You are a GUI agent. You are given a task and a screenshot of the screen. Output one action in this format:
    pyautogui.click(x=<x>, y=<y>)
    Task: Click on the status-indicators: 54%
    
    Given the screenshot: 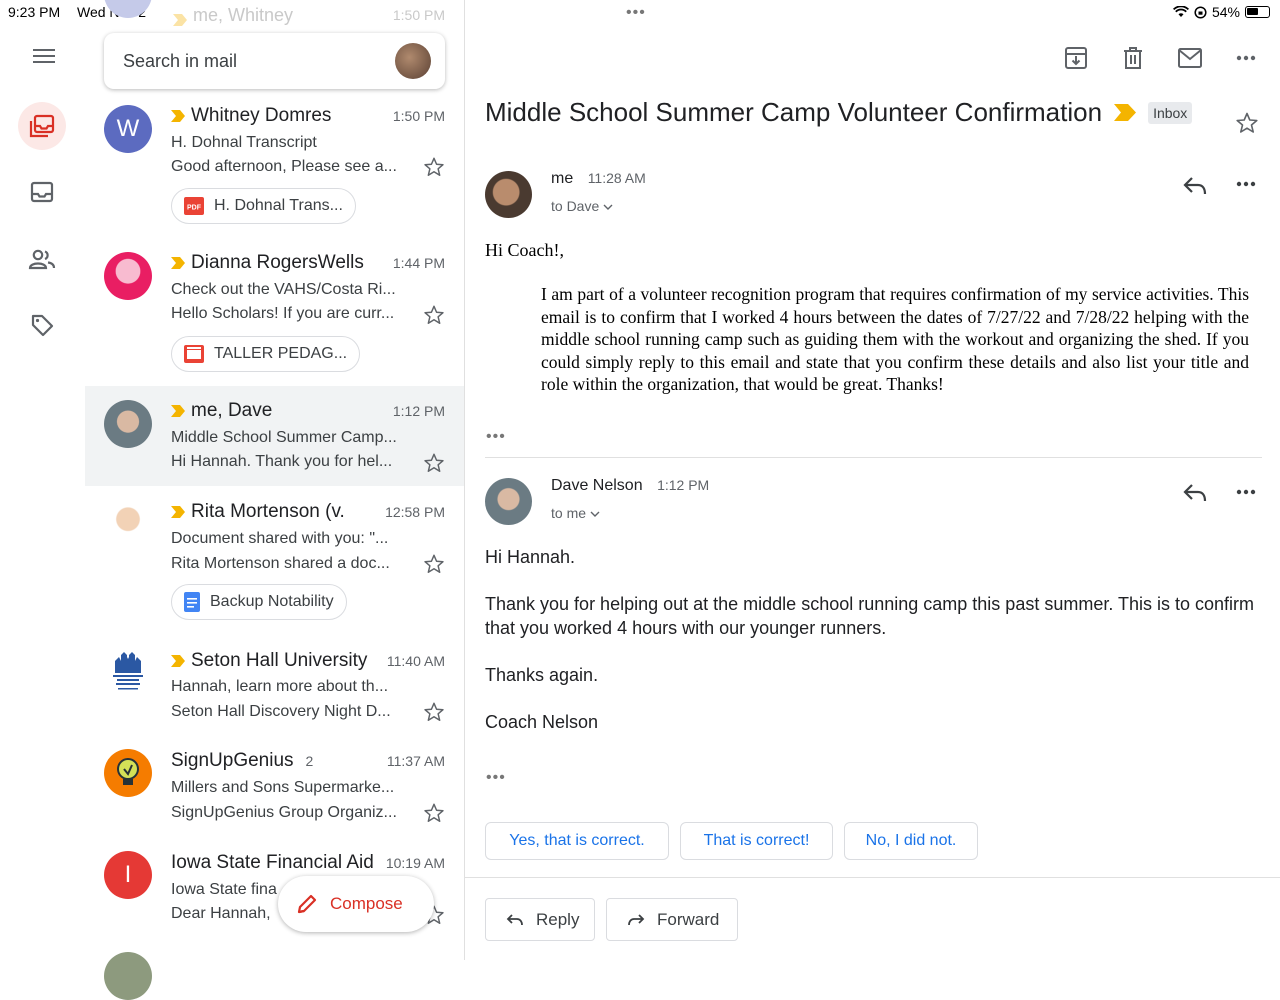 What is the action you would take?
    pyautogui.click(x=1221, y=12)
    